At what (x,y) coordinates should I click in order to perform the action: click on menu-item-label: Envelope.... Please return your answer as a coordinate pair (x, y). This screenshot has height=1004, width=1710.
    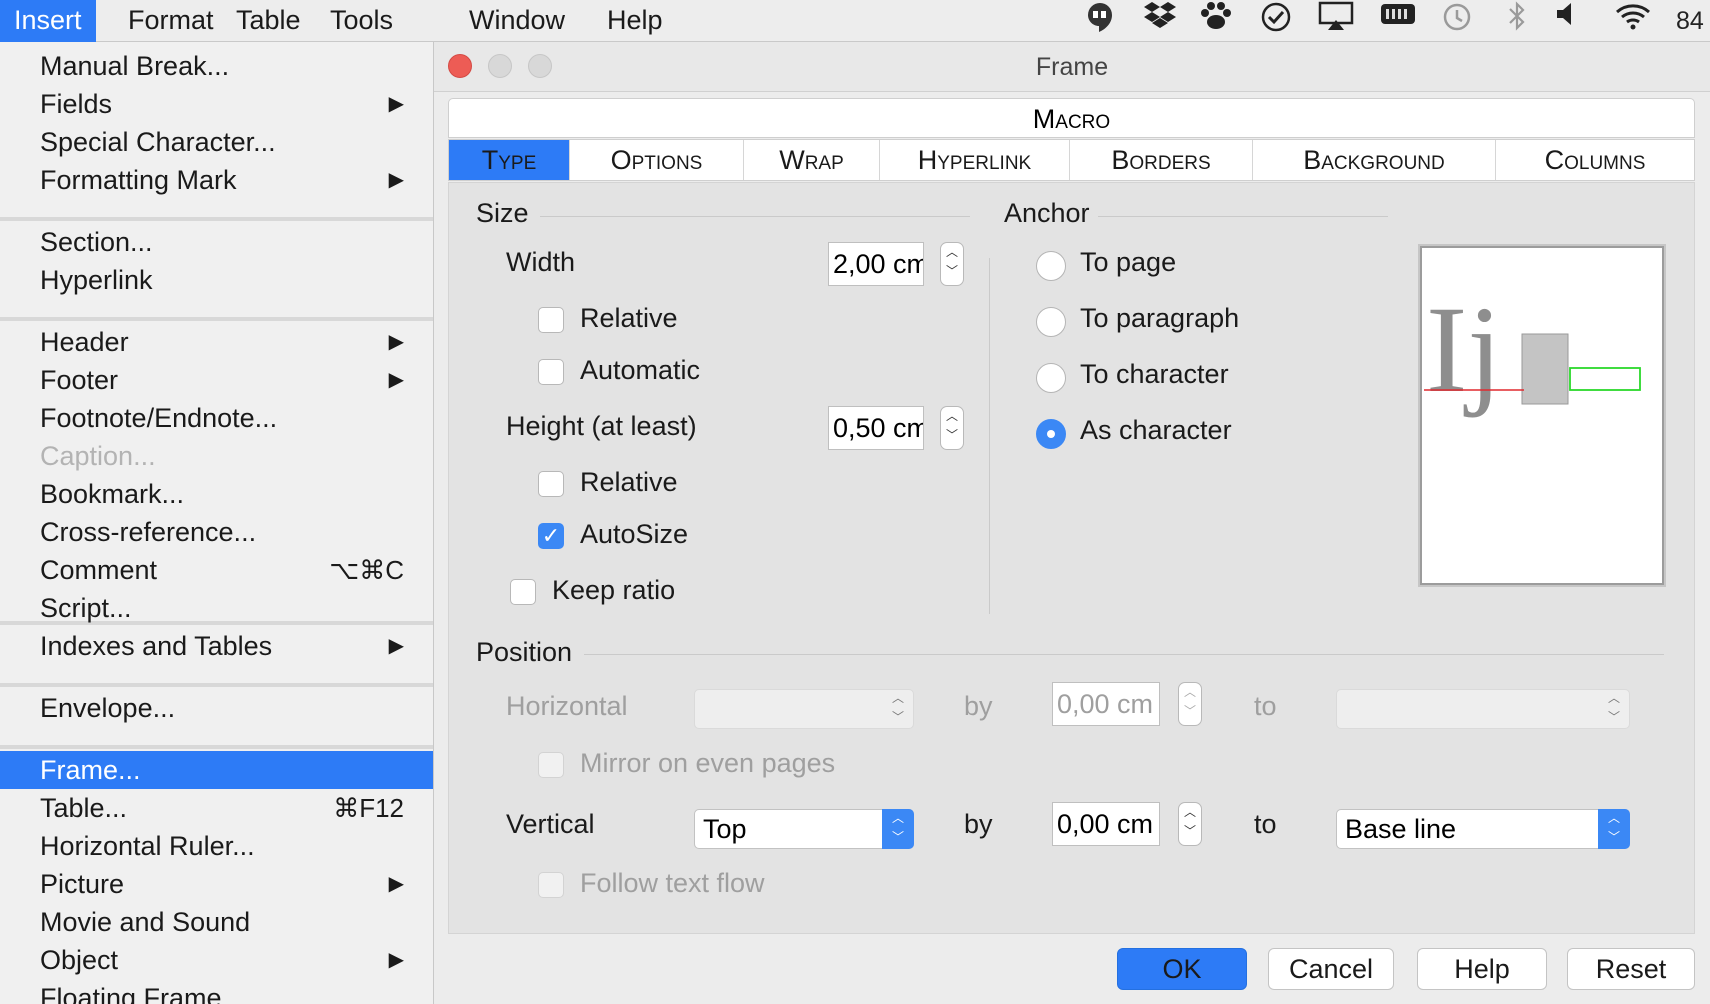
    Looking at the image, I should click on (108, 708).